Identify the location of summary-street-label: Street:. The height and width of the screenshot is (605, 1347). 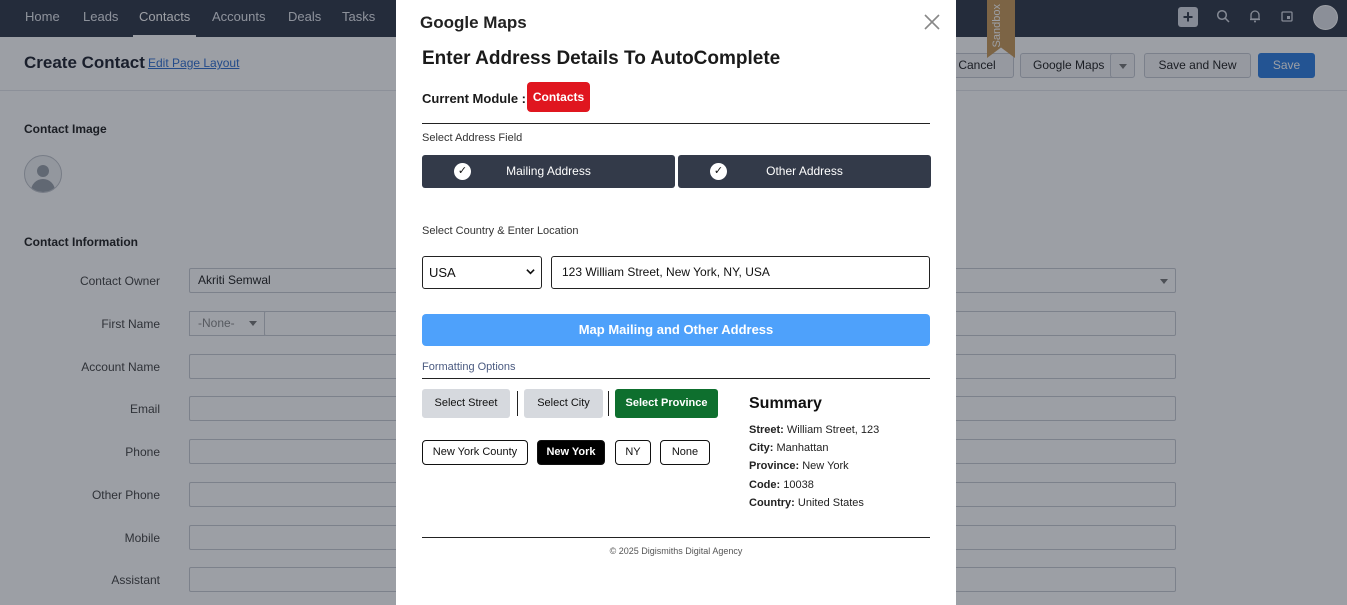
(766, 430).